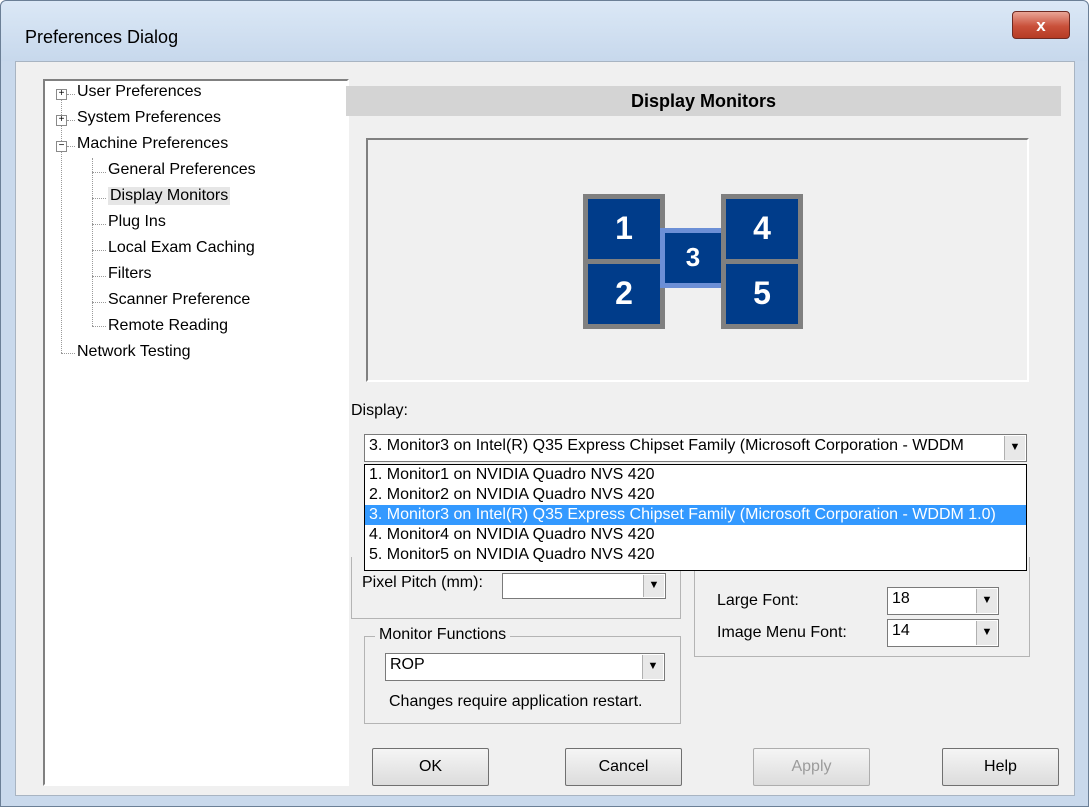 The height and width of the screenshot is (809, 1091). I want to click on monitor-1-tile: 1, so click(624, 229).